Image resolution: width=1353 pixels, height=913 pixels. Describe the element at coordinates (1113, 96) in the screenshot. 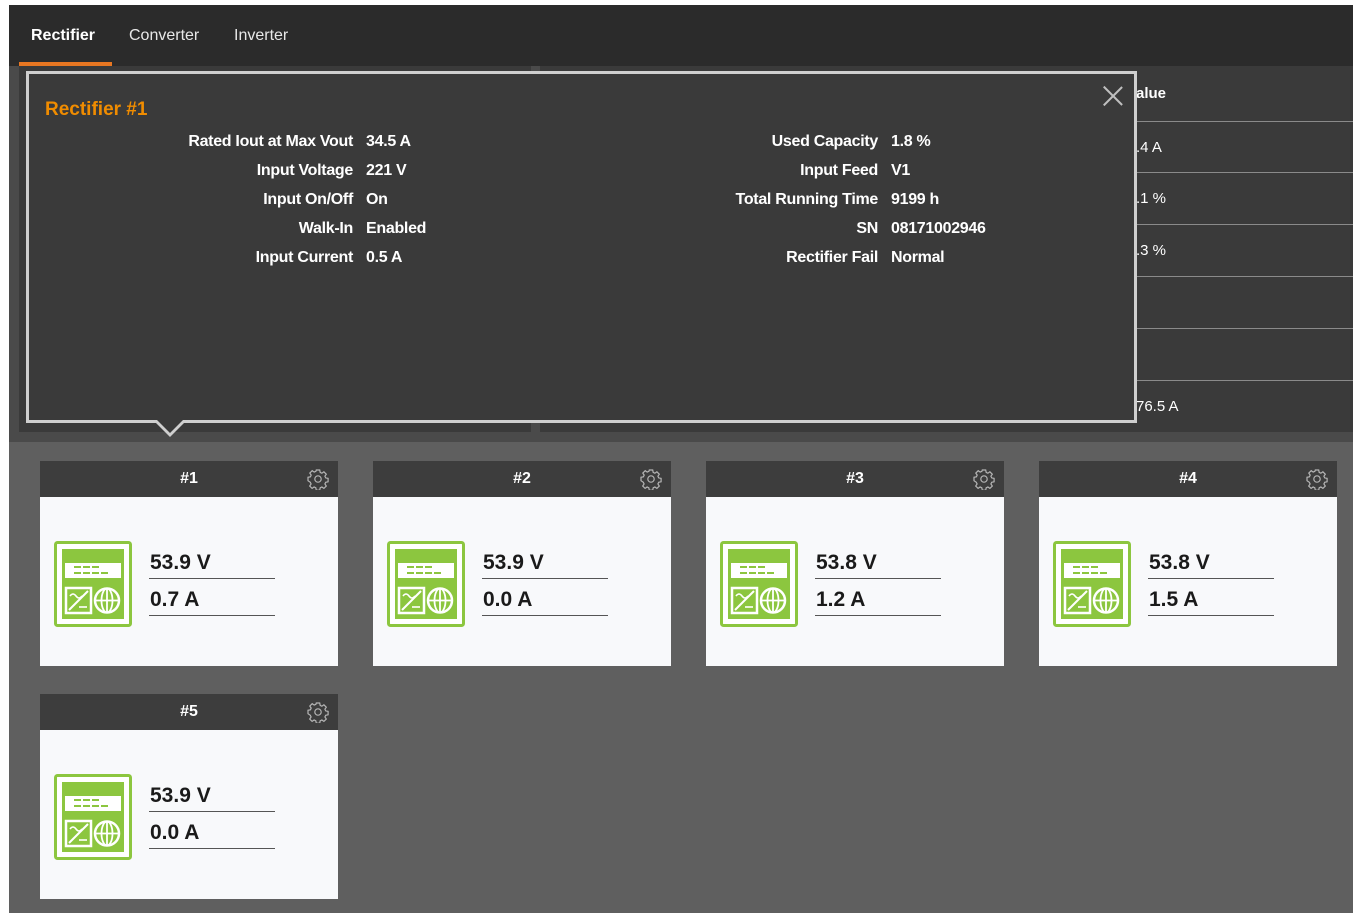

I see `close-icon` at that location.